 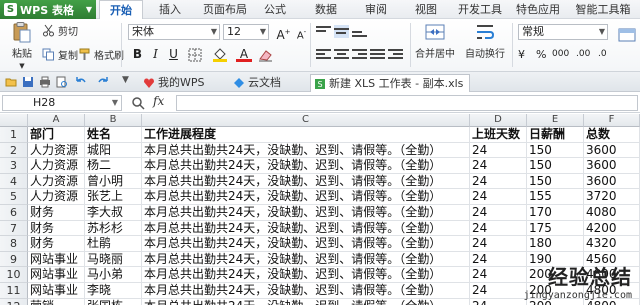 What do you see at coordinates (306, 135) in the screenshot?
I see `column-title-cell: 工作进展程度` at bounding box center [306, 135].